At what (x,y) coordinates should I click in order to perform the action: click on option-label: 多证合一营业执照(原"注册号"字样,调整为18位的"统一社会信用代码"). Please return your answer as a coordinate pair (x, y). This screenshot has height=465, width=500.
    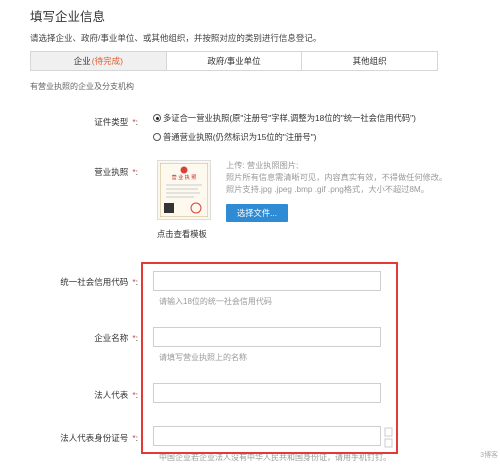
    Looking at the image, I should click on (289, 118).